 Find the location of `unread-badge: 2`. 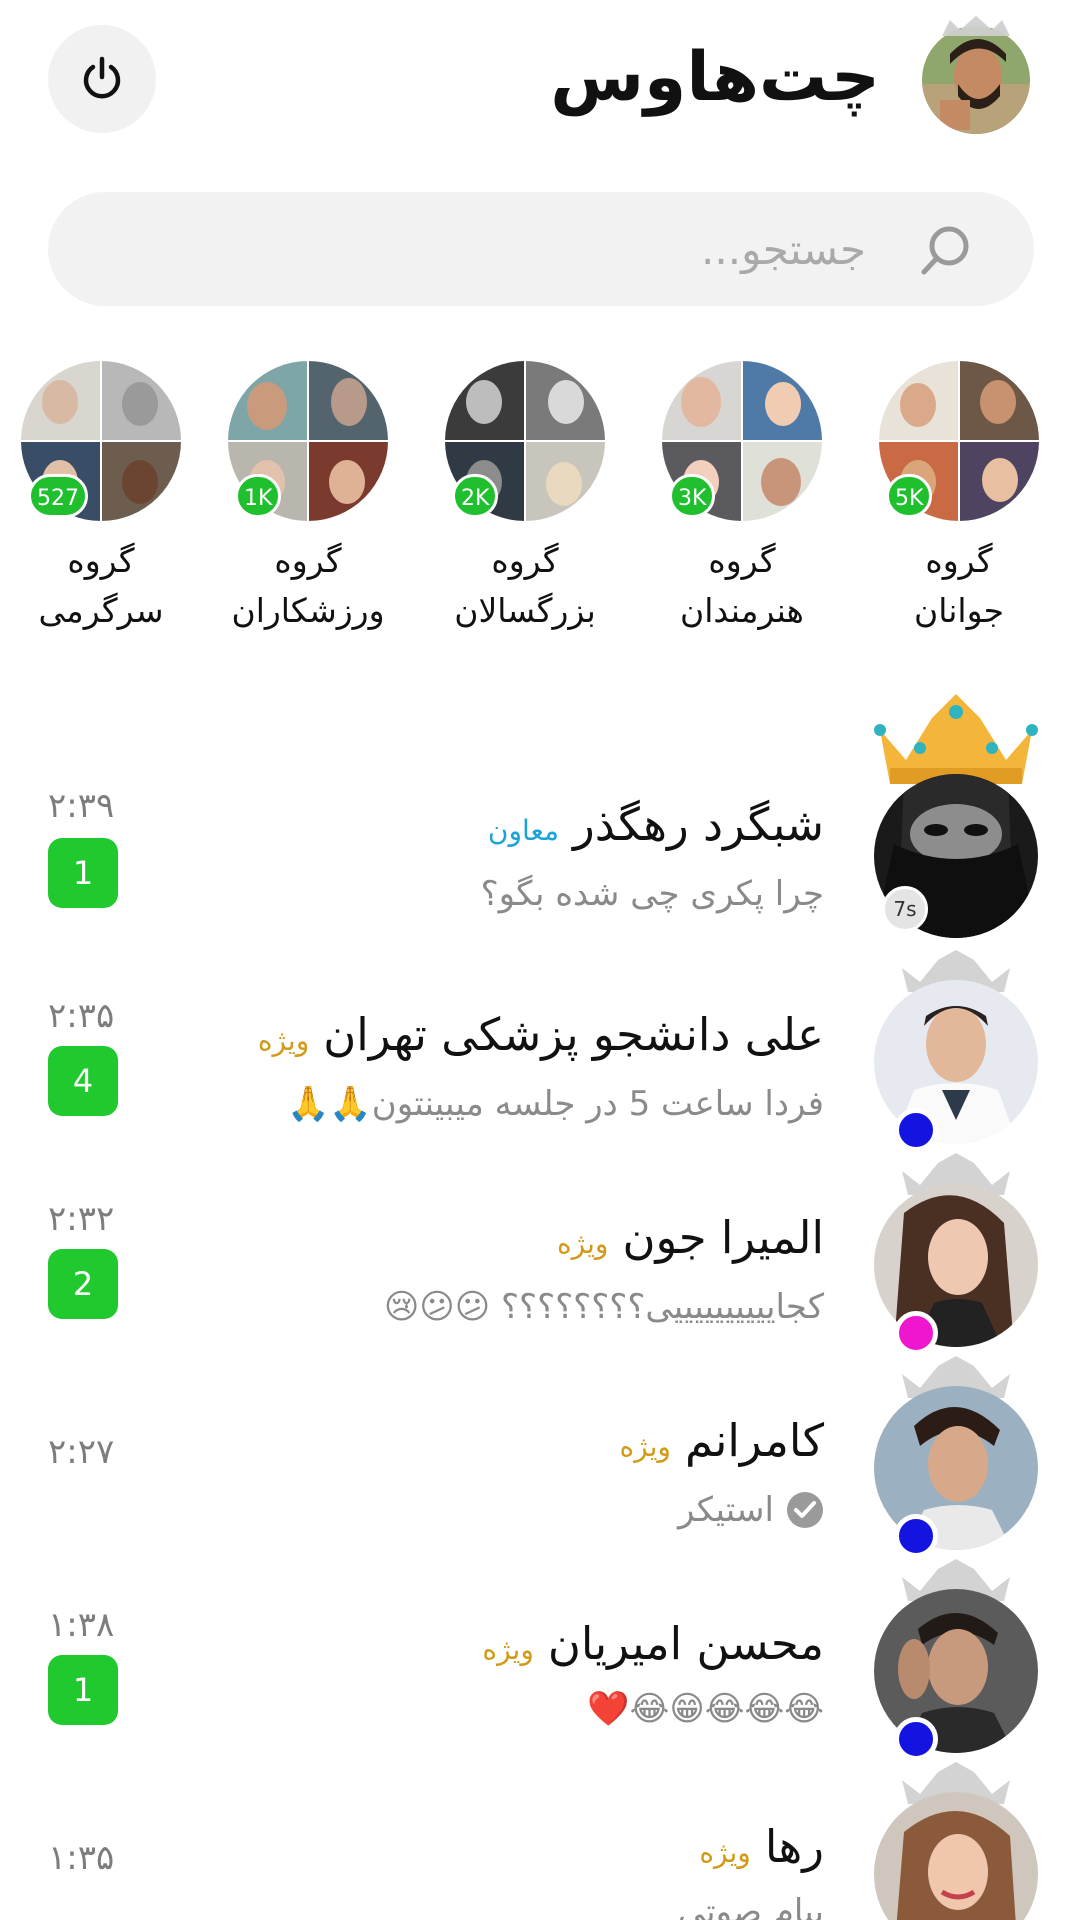

unread-badge: 2 is located at coordinates (83, 1284).